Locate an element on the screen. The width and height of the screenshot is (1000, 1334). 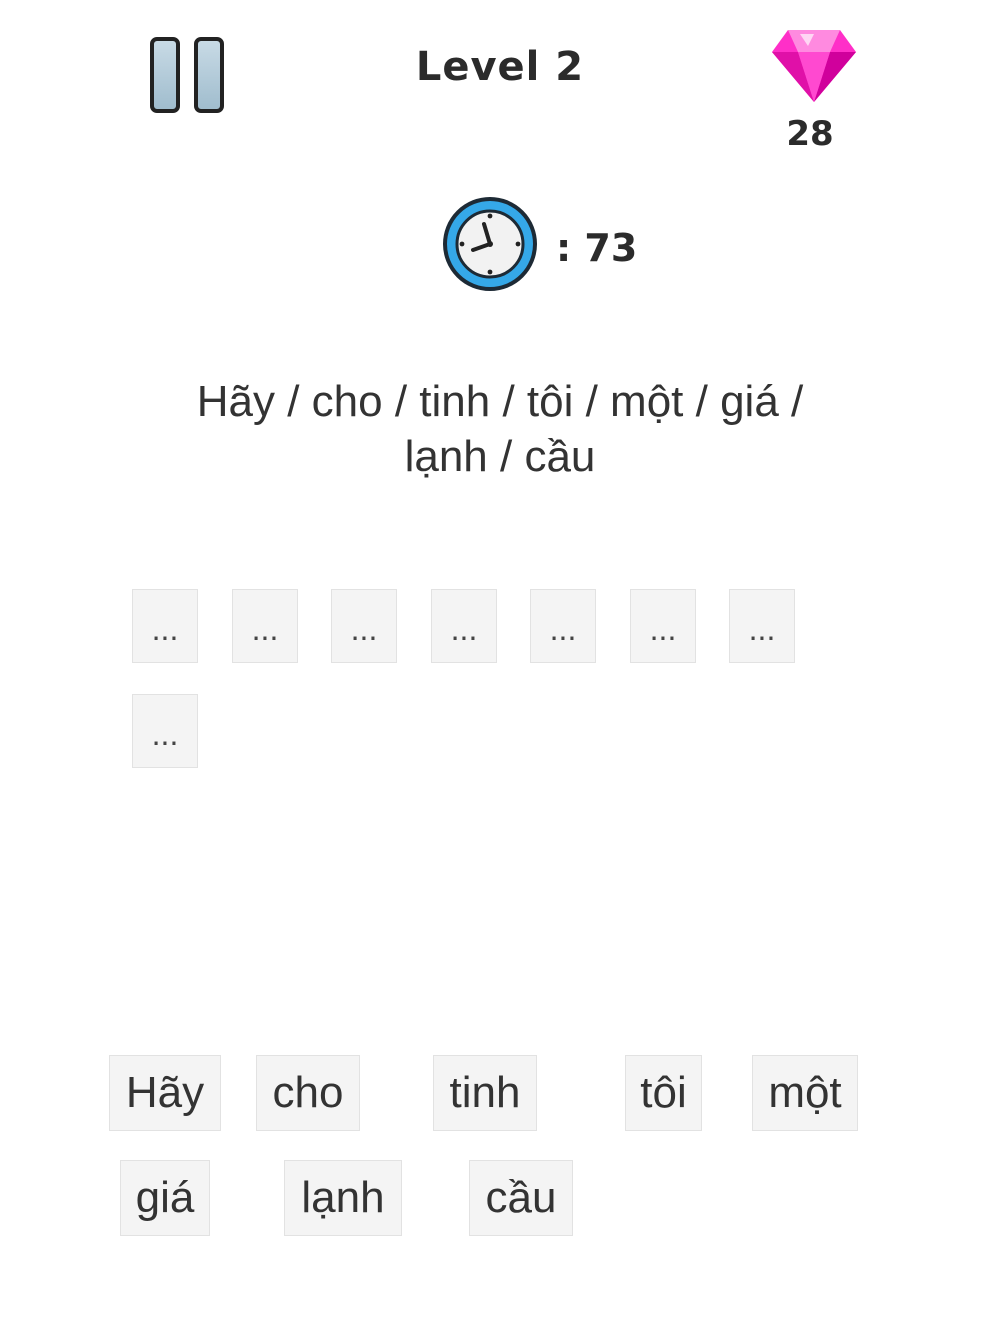
pause-icon is located at coordinates (187, 75).